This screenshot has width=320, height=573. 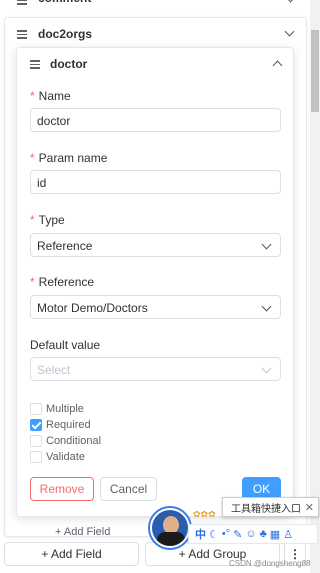 What do you see at coordinates (204, 514) in the screenshot?
I see `flower-icon: ✿✿✿` at bounding box center [204, 514].